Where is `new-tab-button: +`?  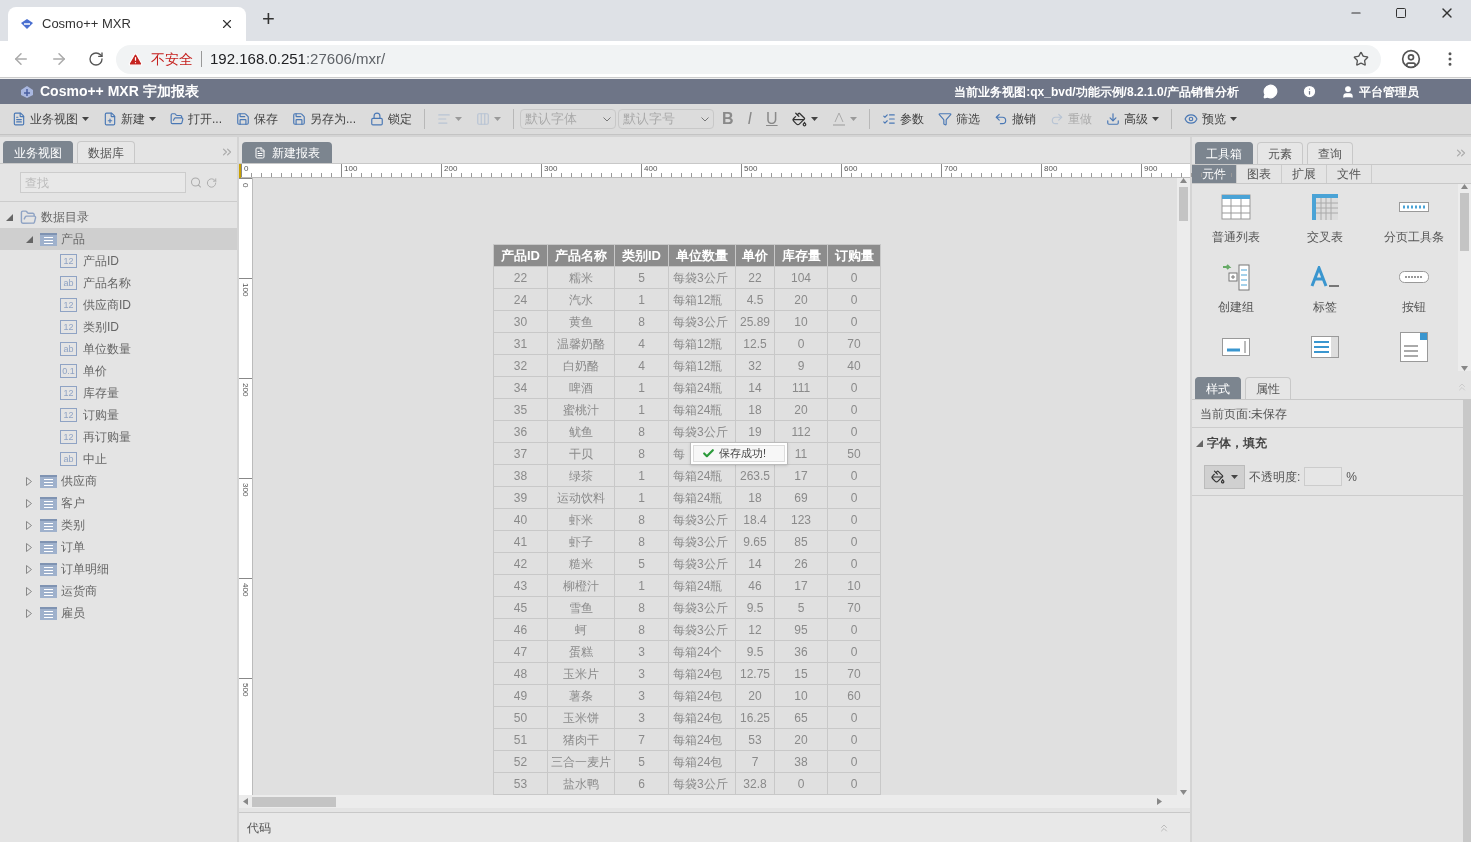 new-tab-button: + is located at coordinates (268, 18).